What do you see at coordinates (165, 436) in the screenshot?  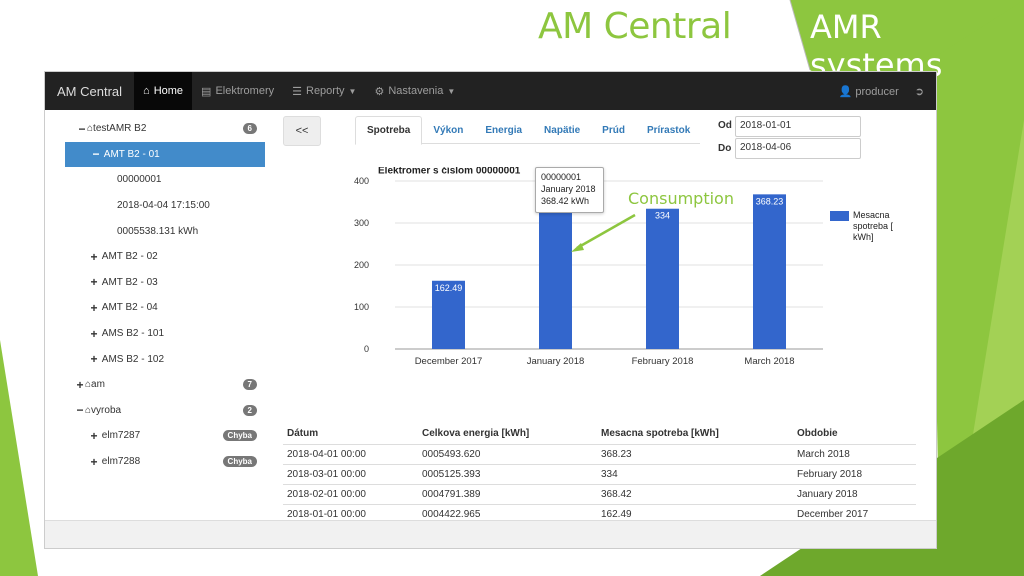 I see `tree-node-elm7287: + elm7287 Chyba` at bounding box center [165, 436].